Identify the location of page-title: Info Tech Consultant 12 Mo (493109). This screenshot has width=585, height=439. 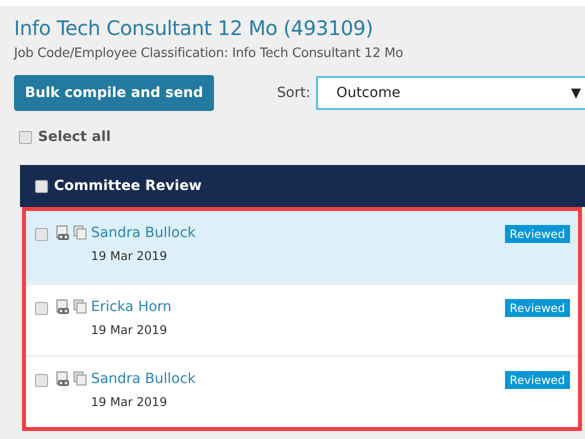
(194, 28).